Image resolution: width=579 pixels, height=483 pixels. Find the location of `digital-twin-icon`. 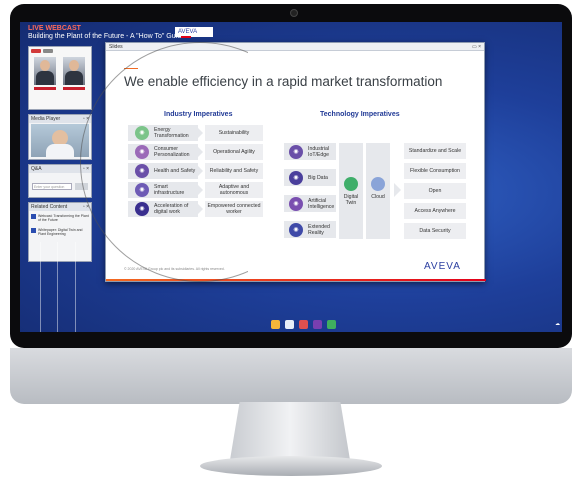

digital-twin-icon is located at coordinates (351, 184).